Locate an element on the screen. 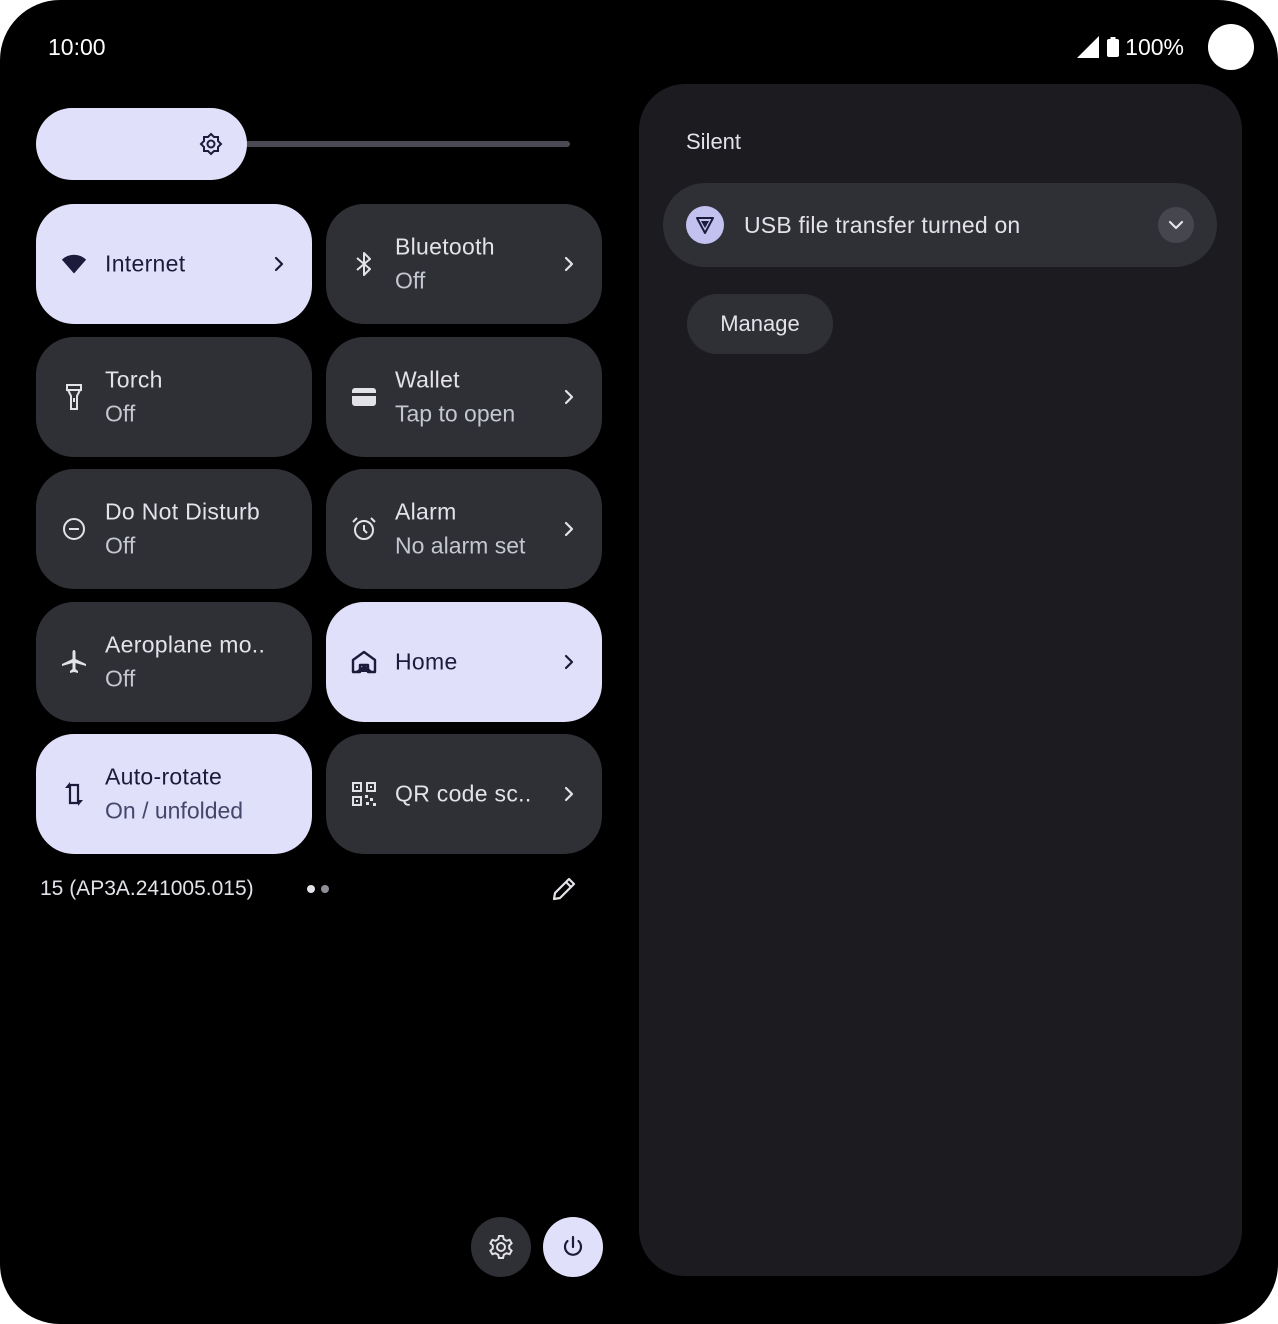 The image size is (1278, 1324). tile-title: Bluetooth is located at coordinates (445, 246).